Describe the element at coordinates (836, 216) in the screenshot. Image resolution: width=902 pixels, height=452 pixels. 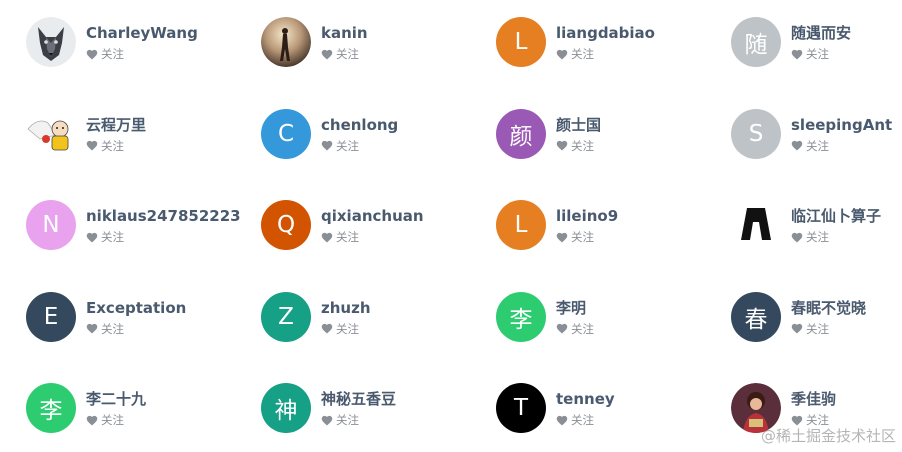
I see `username-link: 临江仙卜算子` at that location.